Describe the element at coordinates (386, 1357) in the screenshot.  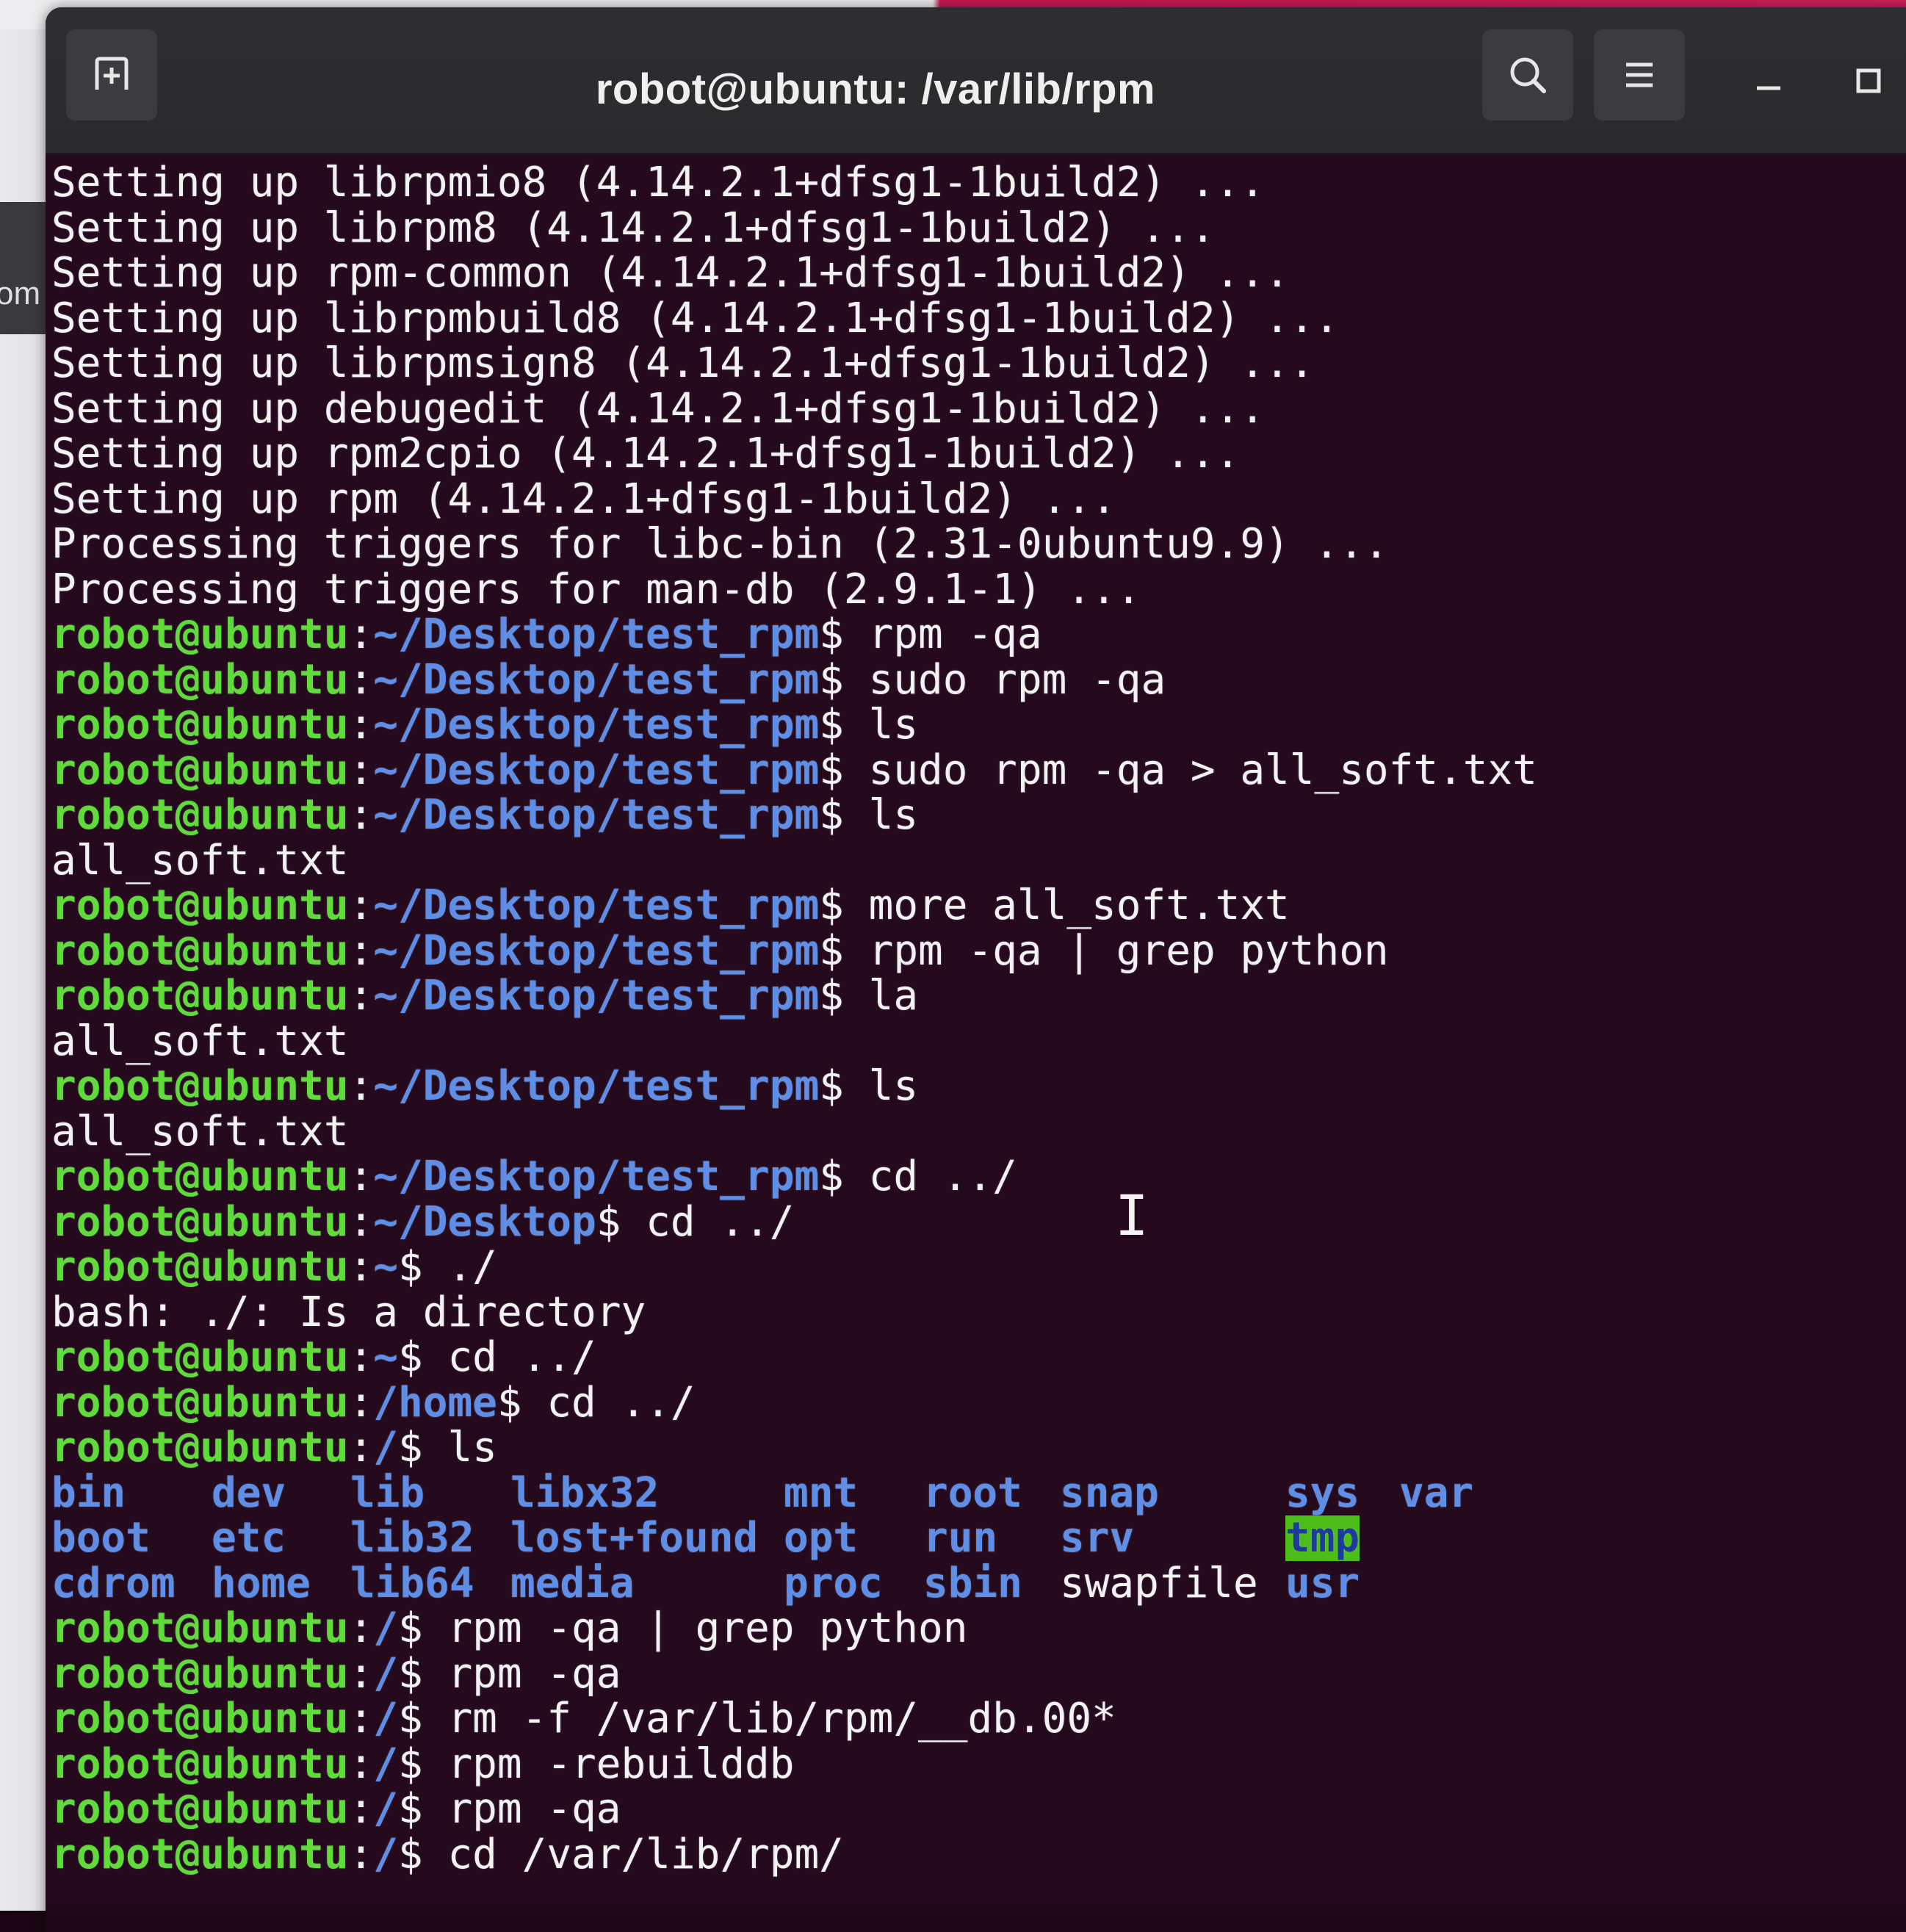
I see `prompt-path: ~` at that location.